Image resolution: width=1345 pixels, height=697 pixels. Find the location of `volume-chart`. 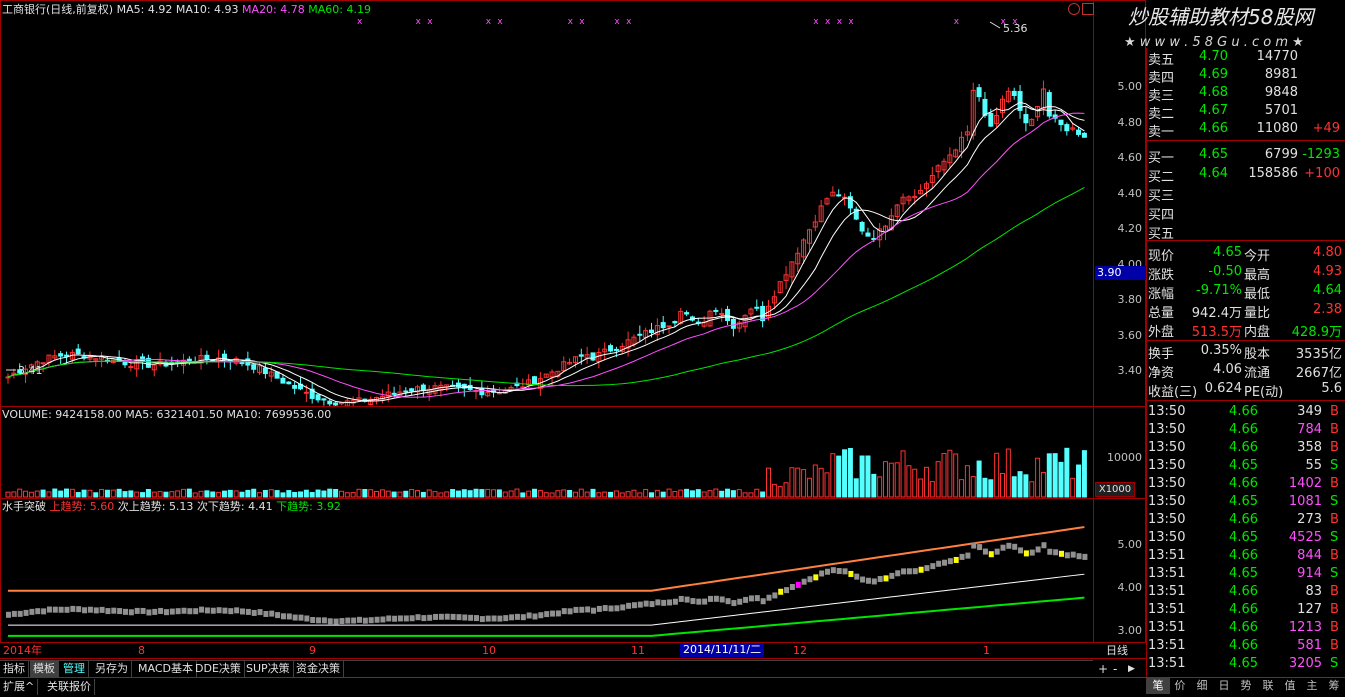

volume-chart is located at coordinates (546, 459).